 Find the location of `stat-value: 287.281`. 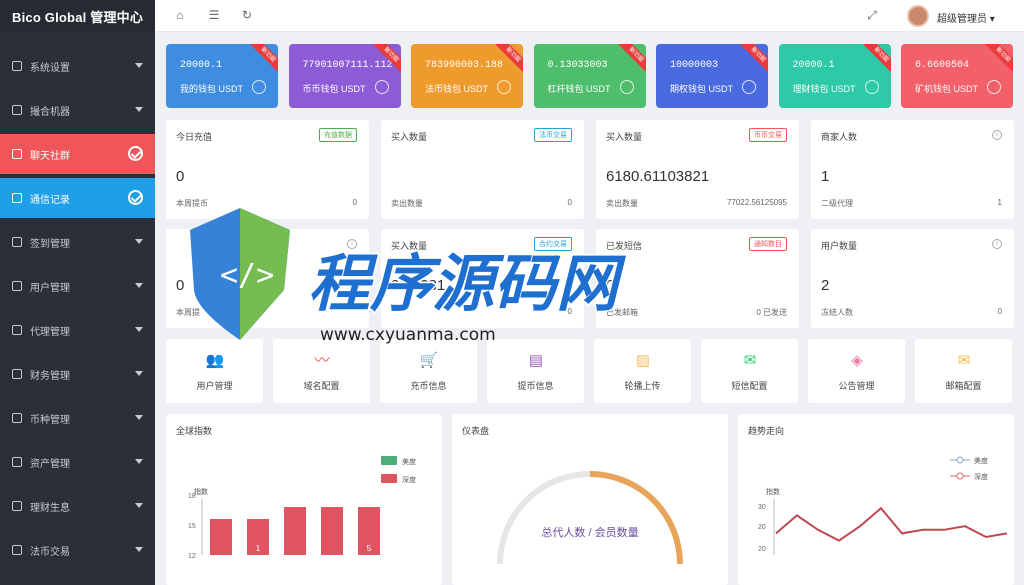

stat-value: 287.281 is located at coordinates (418, 285).